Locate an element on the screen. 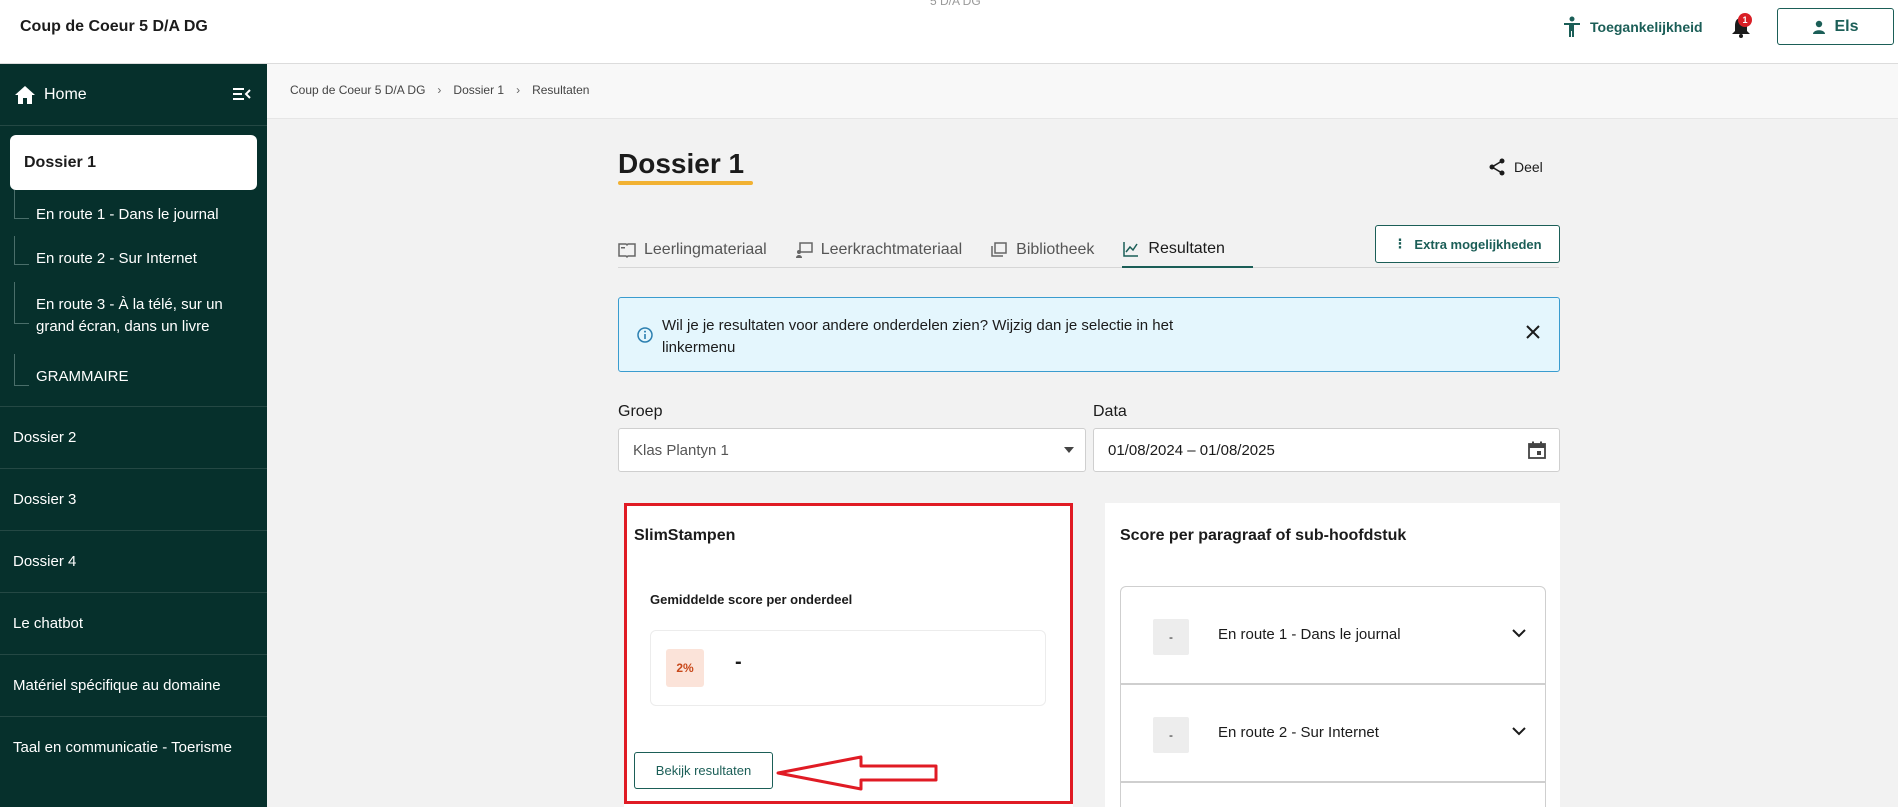  user-name: Els is located at coordinates (1846, 26).